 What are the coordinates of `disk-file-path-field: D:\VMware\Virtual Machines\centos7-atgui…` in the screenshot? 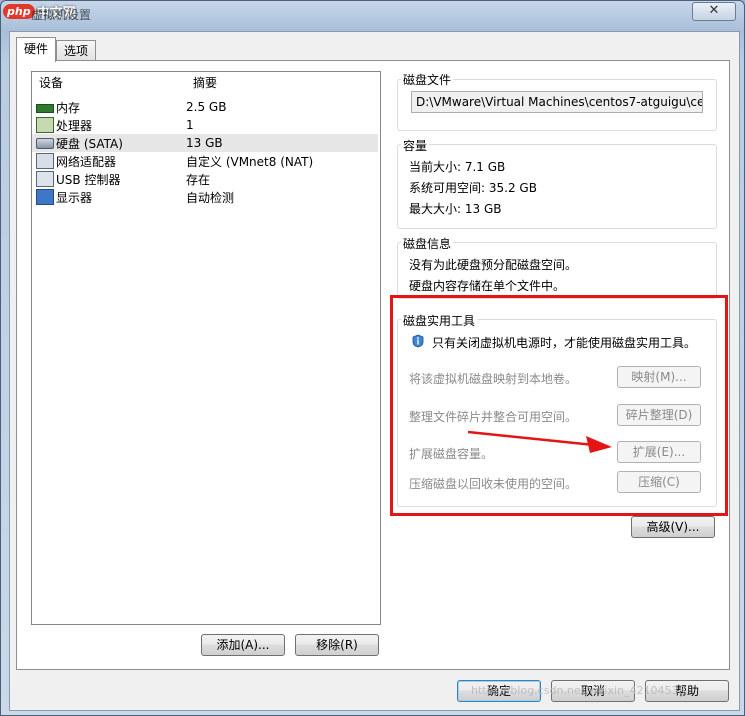 It's located at (557, 102).